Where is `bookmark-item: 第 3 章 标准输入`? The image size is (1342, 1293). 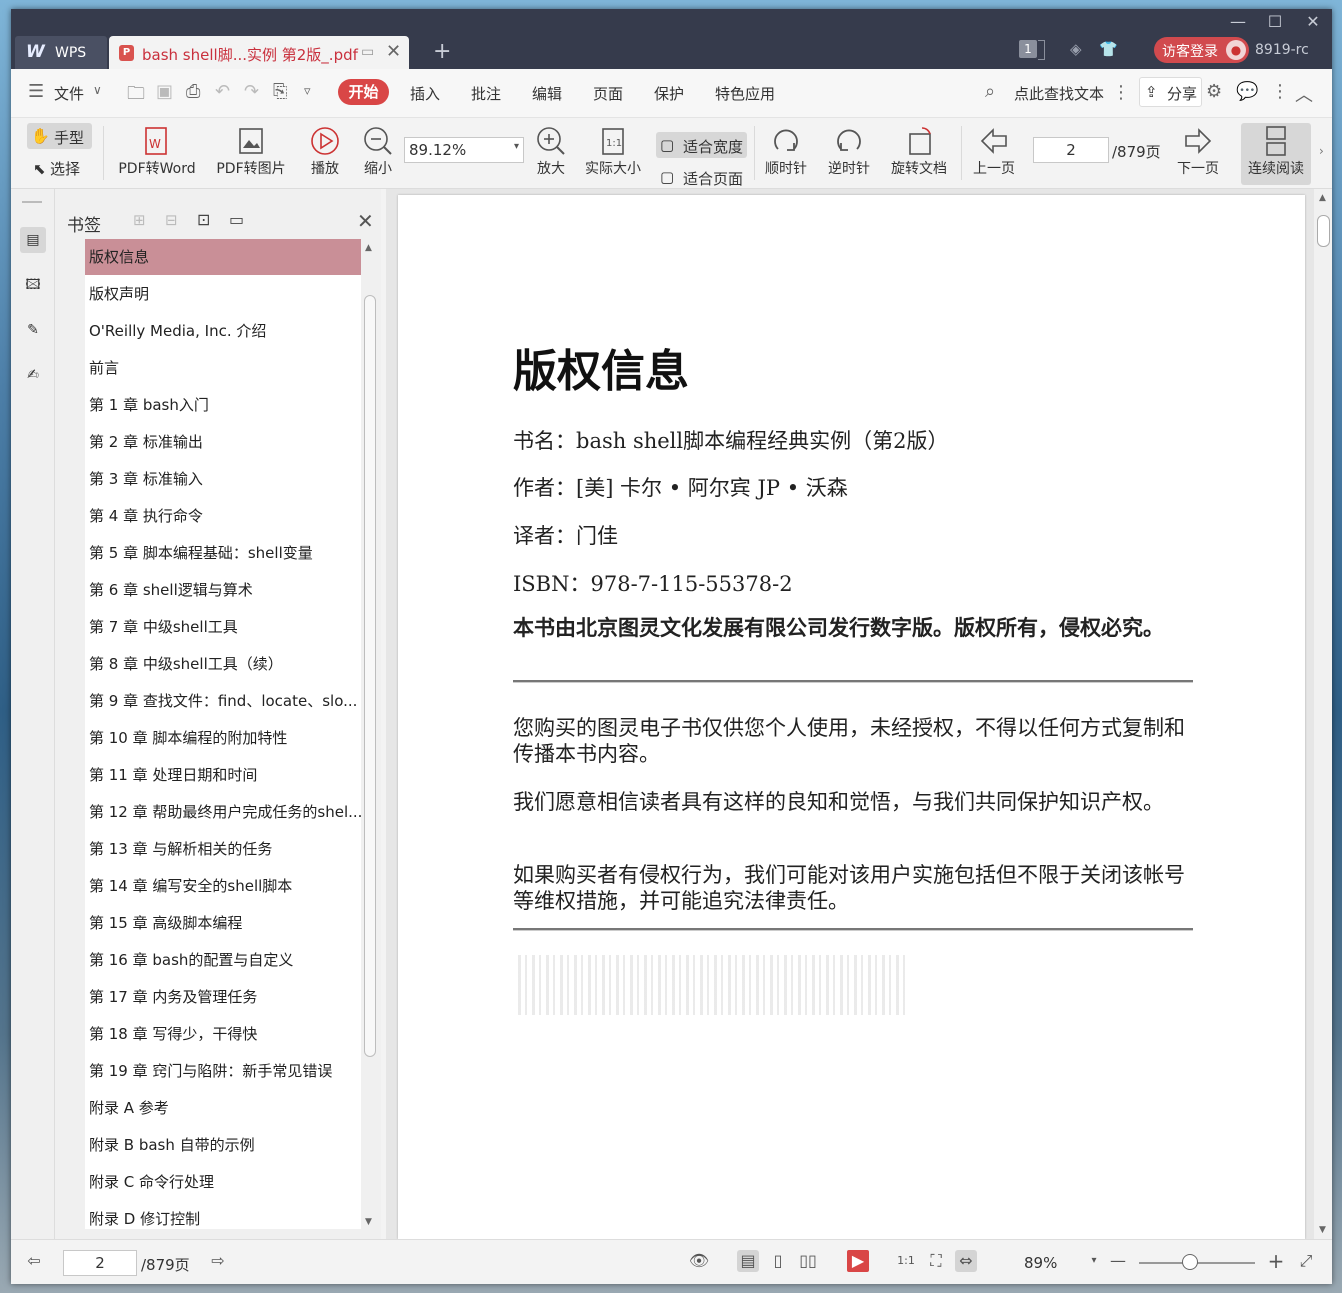
bookmark-item: 第 3 章 标准输入 is located at coordinates (223, 479).